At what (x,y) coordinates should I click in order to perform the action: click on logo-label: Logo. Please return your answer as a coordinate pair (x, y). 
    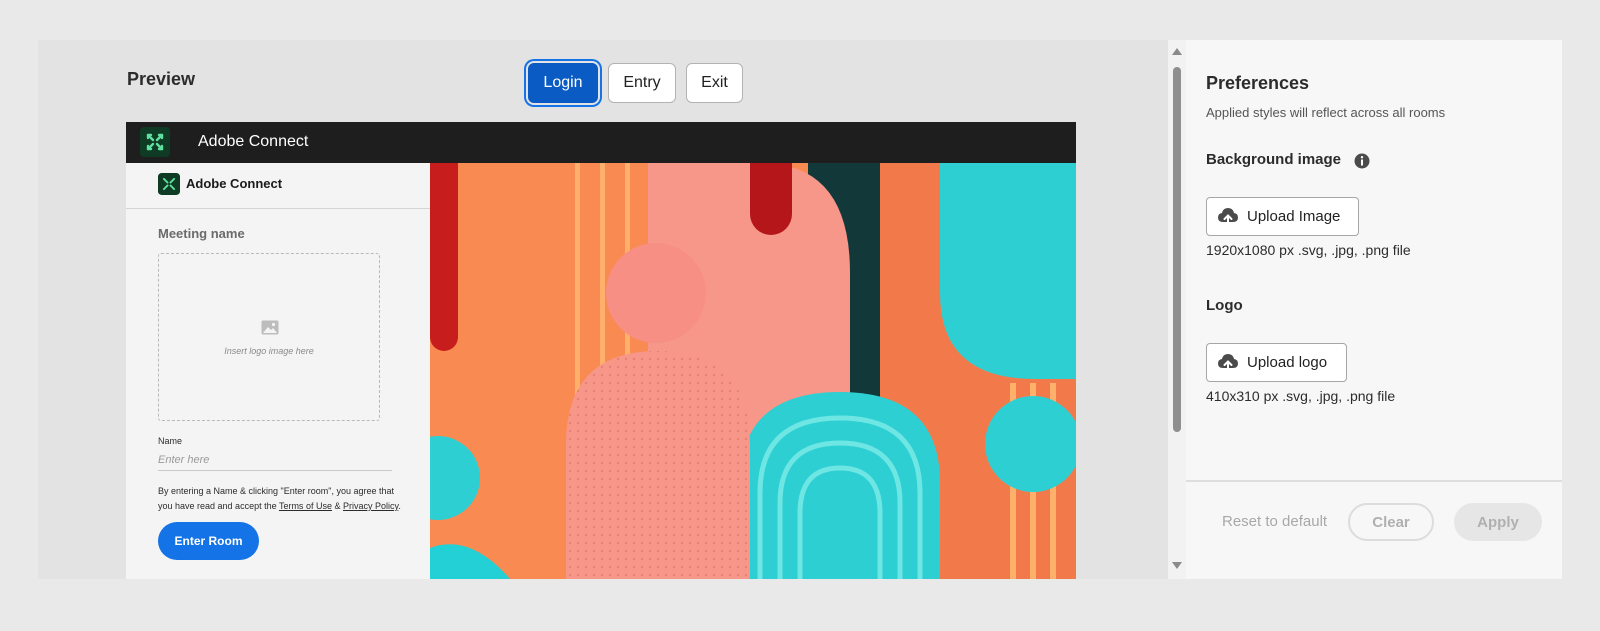
    Looking at the image, I should click on (1224, 305).